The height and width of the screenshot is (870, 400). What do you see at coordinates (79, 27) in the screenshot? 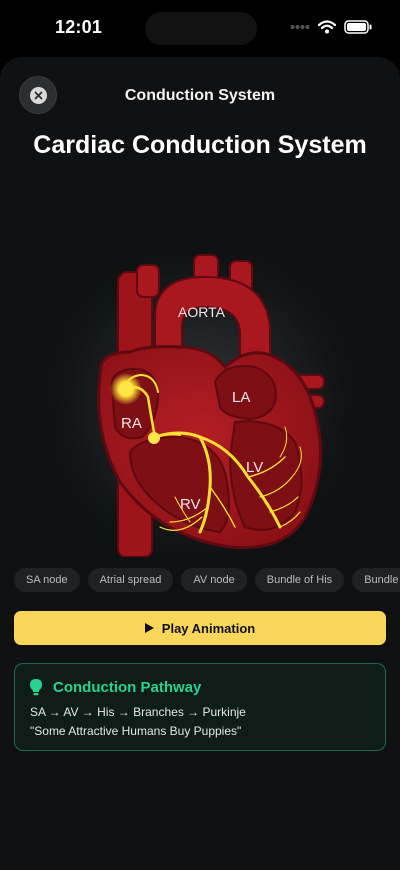
I see `status-time: 12:01` at bounding box center [79, 27].